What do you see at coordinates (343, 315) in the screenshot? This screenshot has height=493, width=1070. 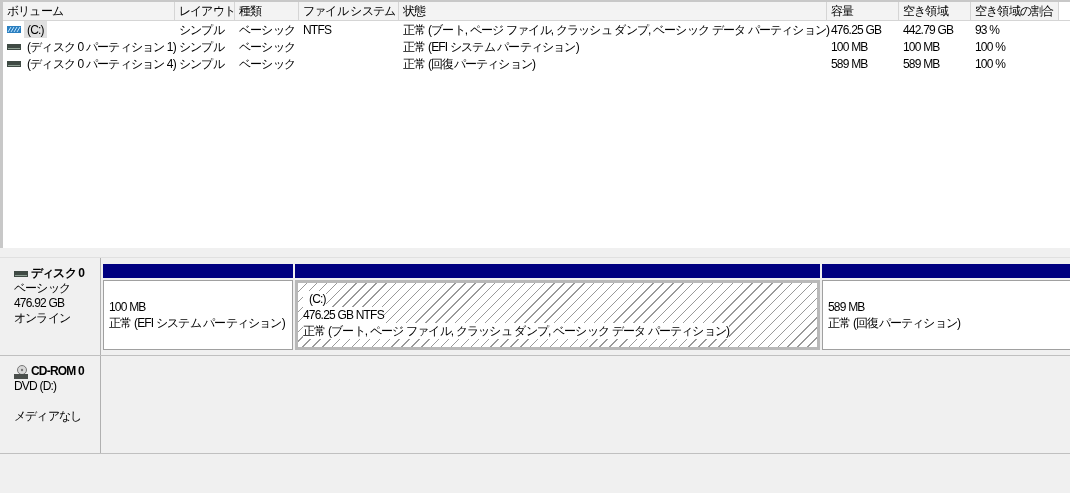 I see `partition-size: 476.25 GB NTFS` at bounding box center [343, 315].